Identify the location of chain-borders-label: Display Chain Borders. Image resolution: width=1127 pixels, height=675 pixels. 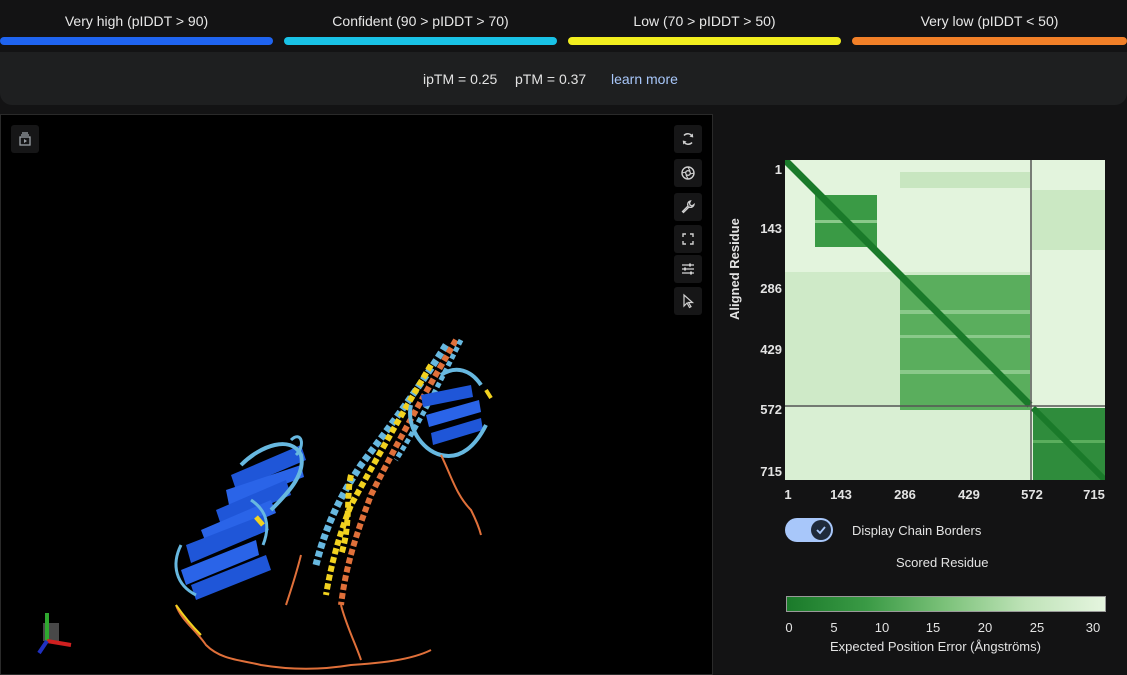
(917, 530).